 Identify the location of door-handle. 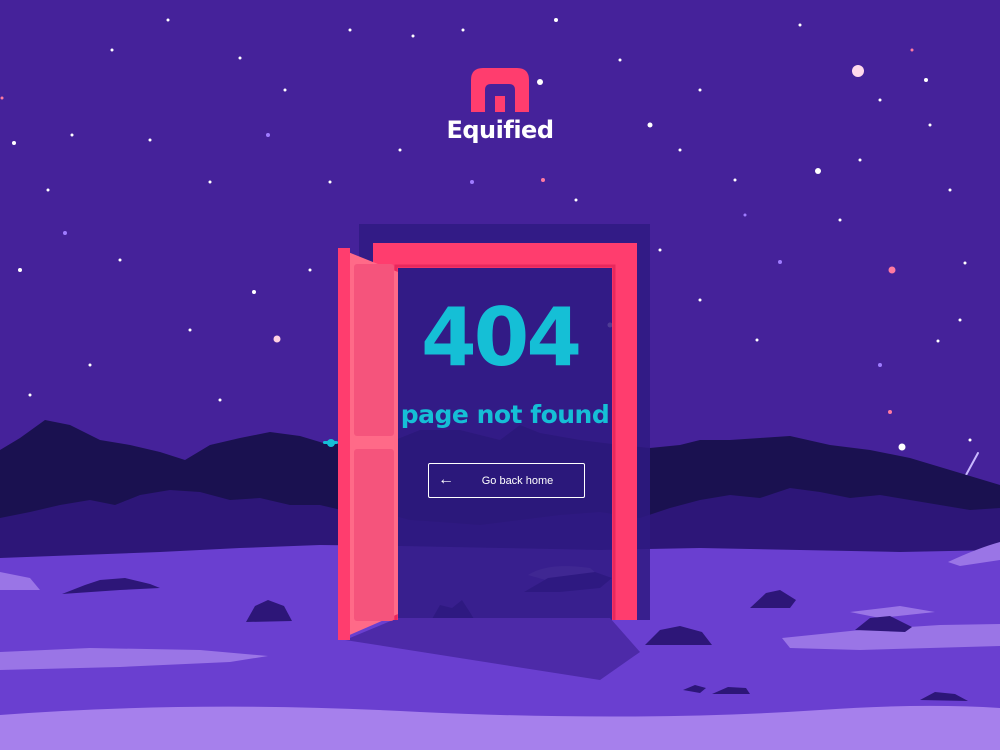
(331, 443).